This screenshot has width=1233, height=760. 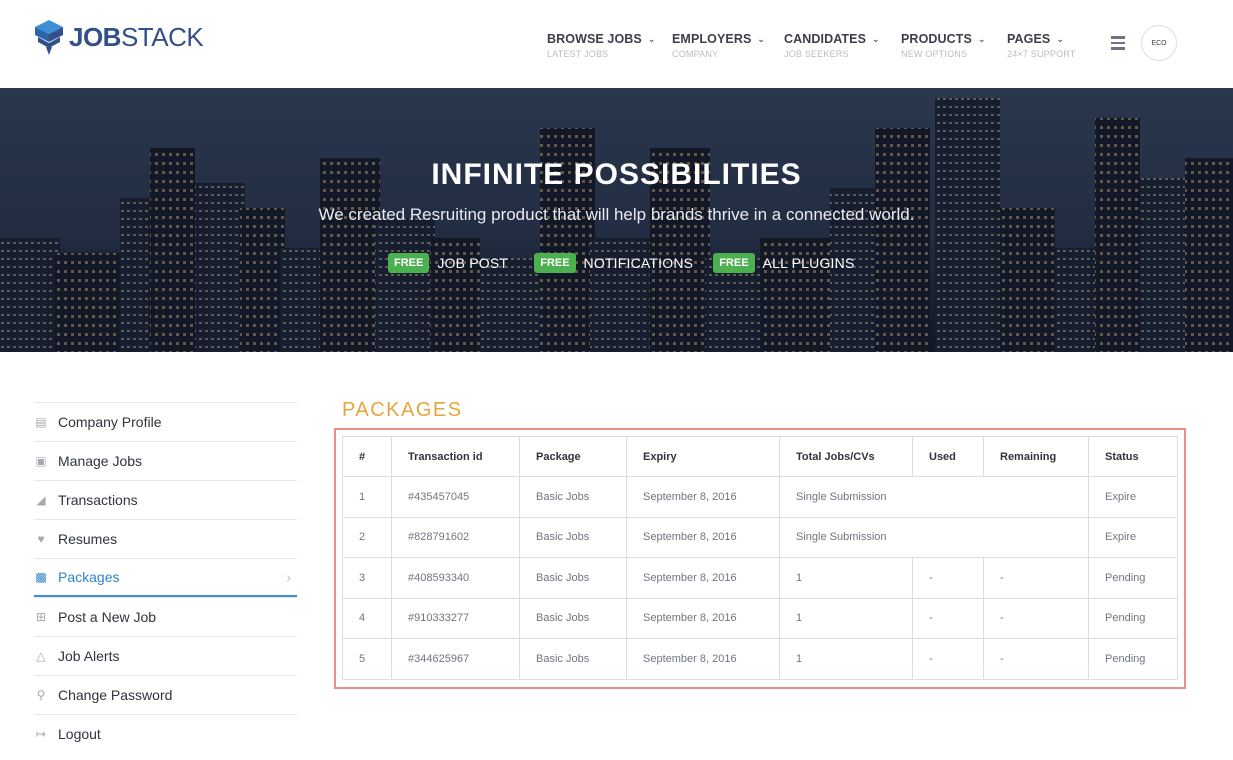 I want to click on cell-number: 3, so click(x=367, y=578).